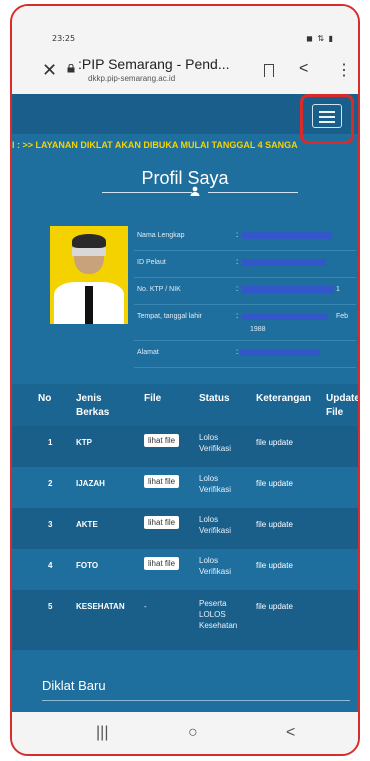 The width and height of the screenshot is (370, 761). I want to click on home-icon: ○, so click(193, 733).